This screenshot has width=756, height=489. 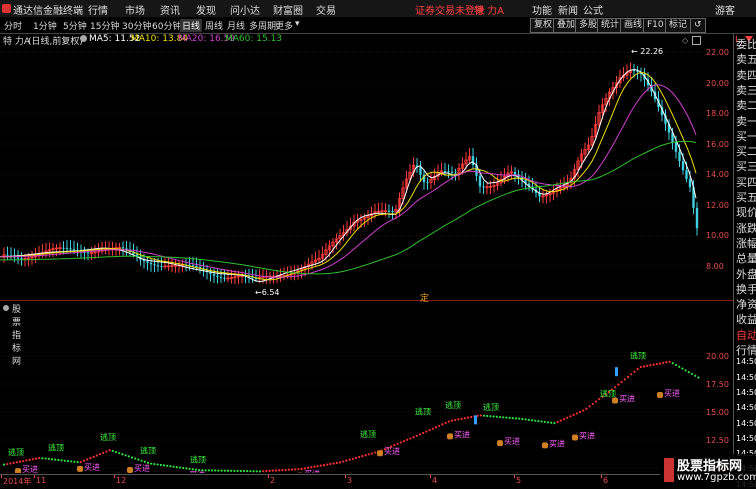 What do you see at coordinates (326, 9) in the screenshot?
I see `menu-trade: 交易` at bounding box center [326, 9].